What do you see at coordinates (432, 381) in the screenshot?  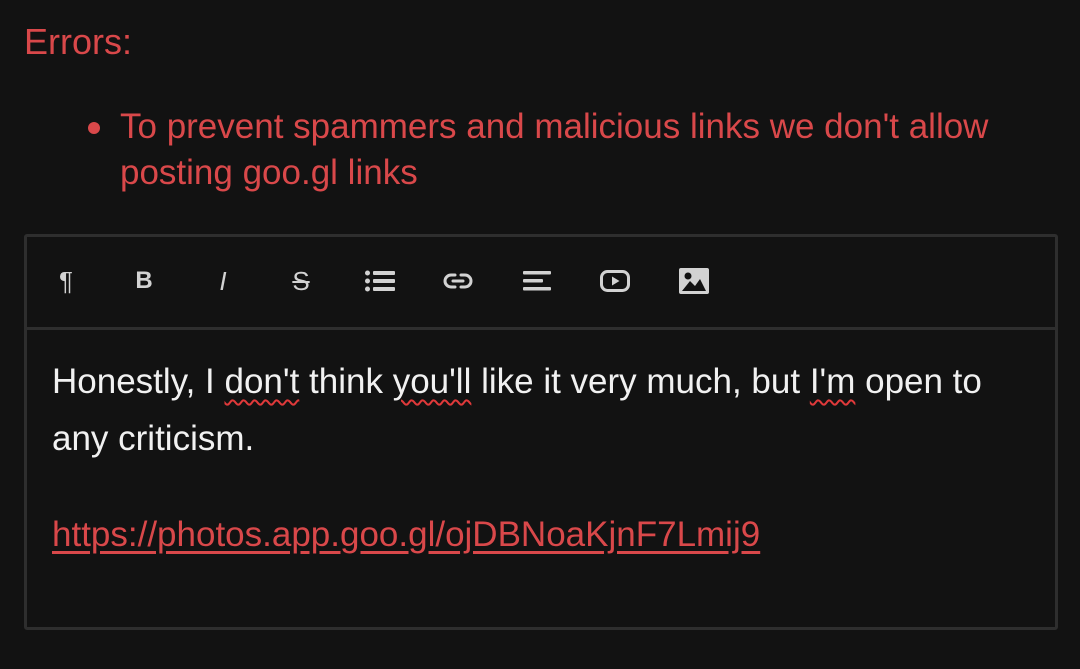 I see `misspelled-word: you'll` at bounding box center [432, 381].